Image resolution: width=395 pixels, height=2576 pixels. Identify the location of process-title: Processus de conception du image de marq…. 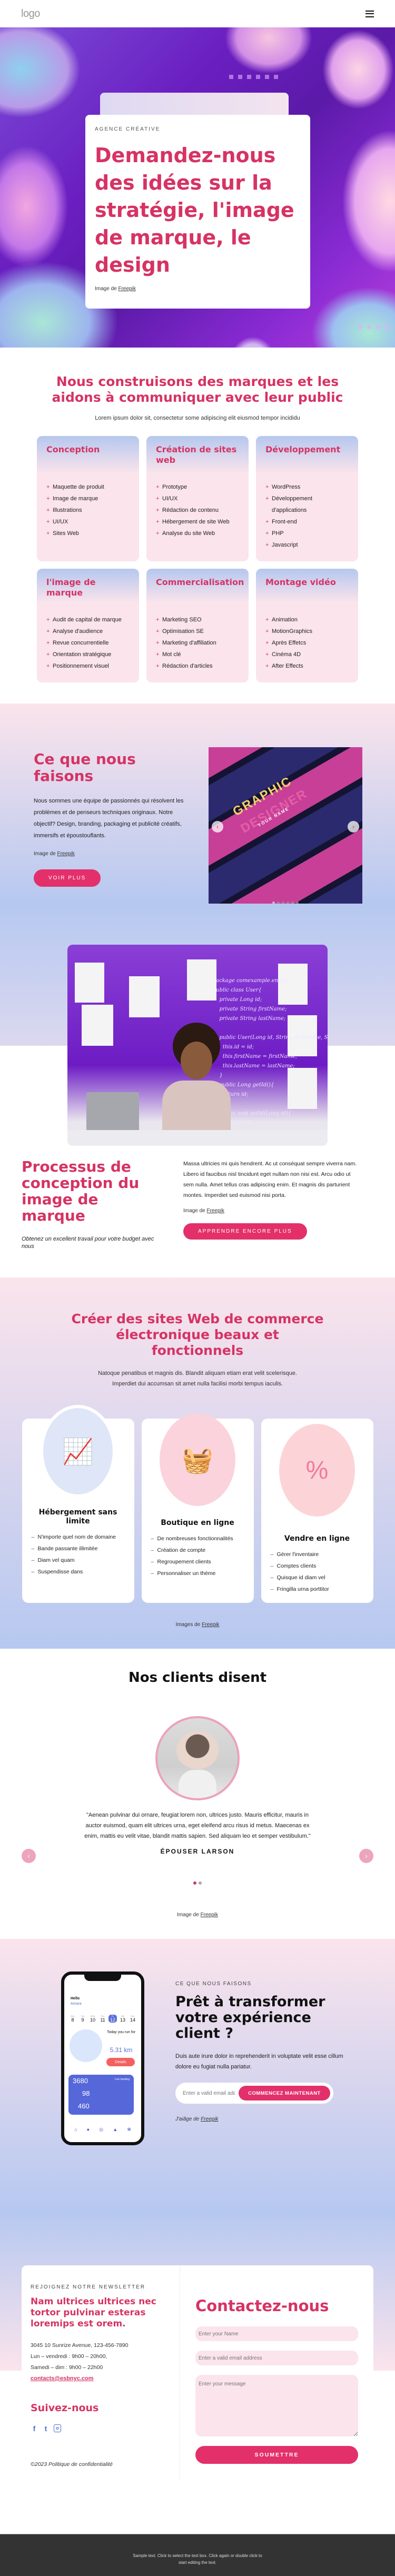
(81, 1191).